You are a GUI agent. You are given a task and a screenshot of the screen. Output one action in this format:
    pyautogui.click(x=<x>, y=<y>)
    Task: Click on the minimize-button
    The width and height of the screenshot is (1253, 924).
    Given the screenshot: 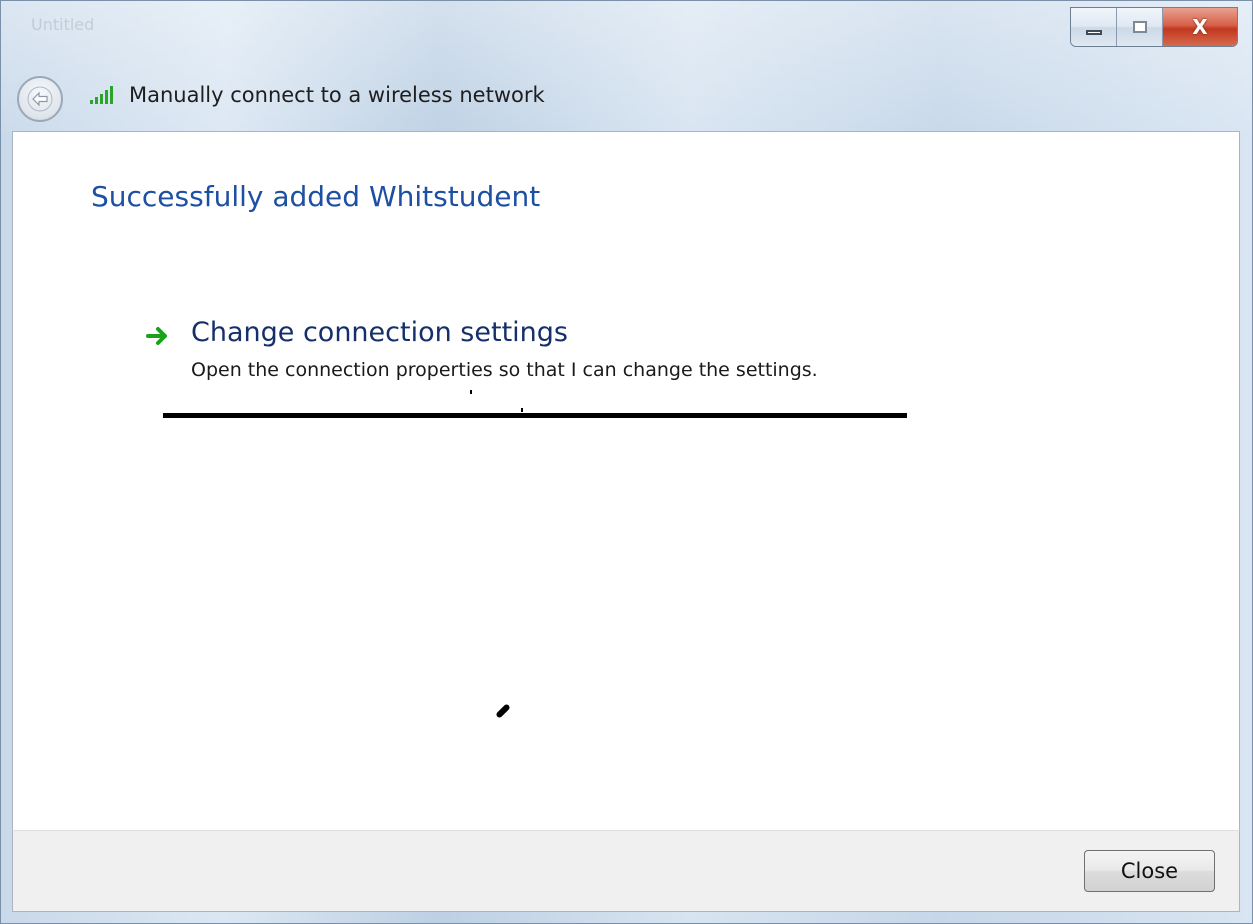 What is the action you would take?
    pyautogui.click(x=1094, y=27)
    